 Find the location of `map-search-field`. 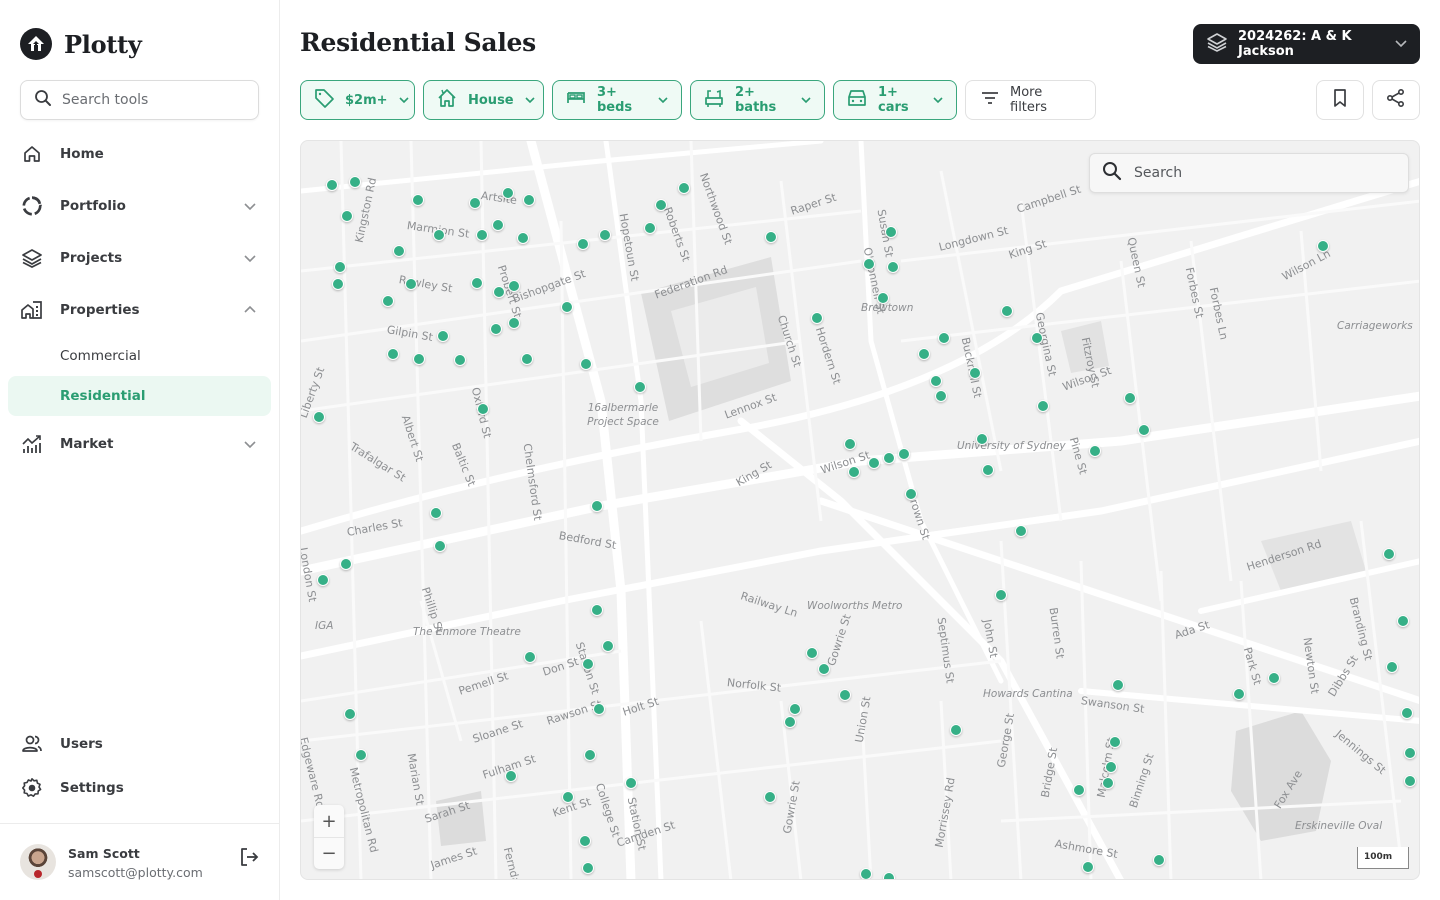

map-search-field is located at coordinates (1249, 173).